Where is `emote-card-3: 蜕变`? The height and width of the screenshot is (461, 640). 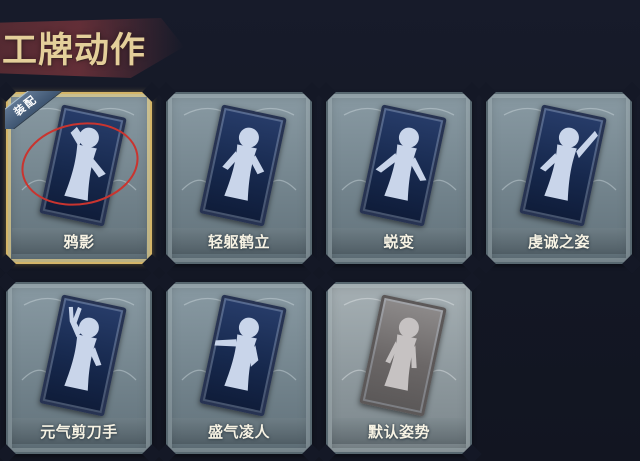 emote-card-3: 蜕变 is located at coordinates (399, 178).